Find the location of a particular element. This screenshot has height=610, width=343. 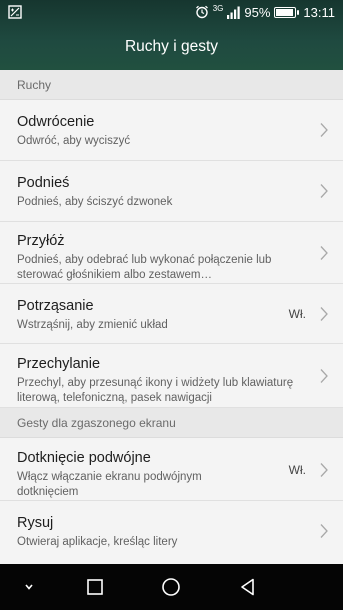

section-header-ruchy: Ruchy is located at coordinates (171, 85).